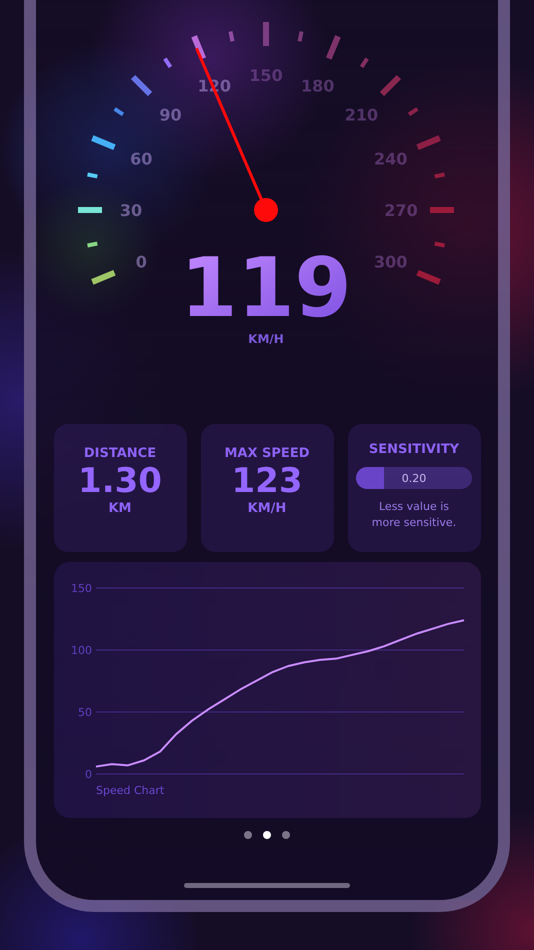 Image resolution: width=534 pixels, height=950 pixels. What do you see at coordinates (391, 262) in the screenshot?
I see `scale-label: 300` at bounding box center [391, 262].